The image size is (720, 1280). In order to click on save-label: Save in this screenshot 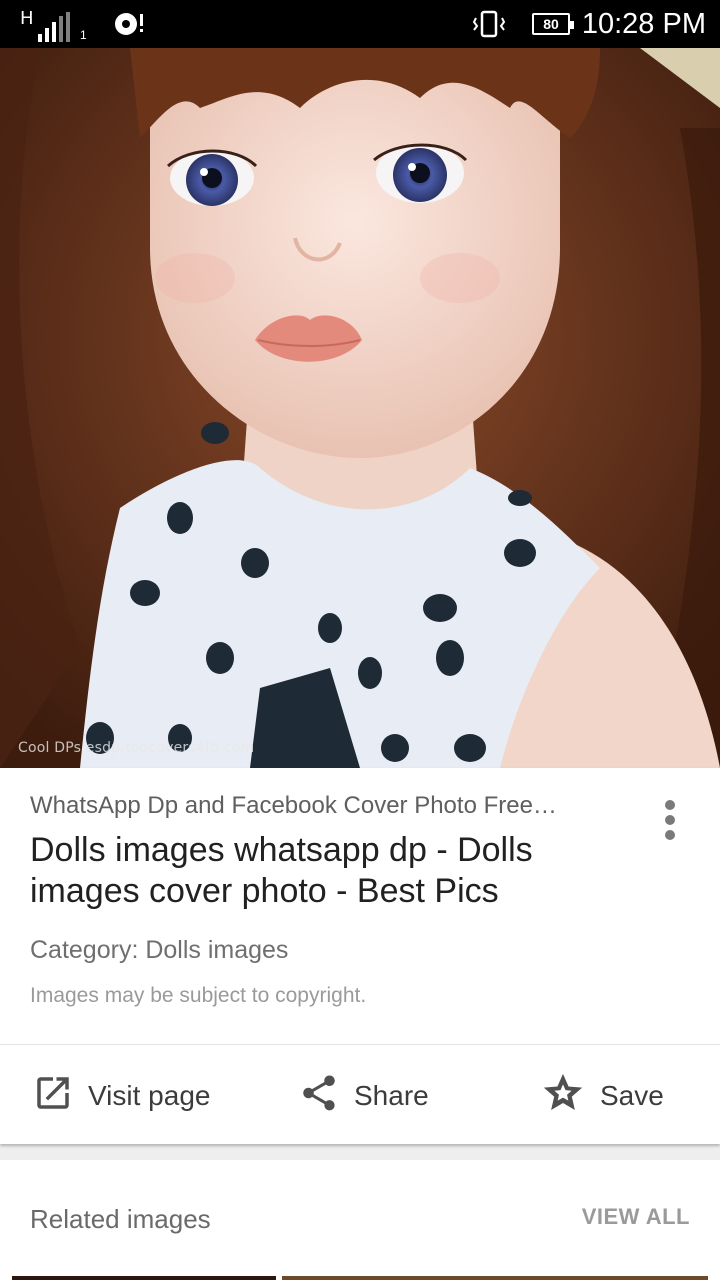, I will do `click(632, 1095)`.